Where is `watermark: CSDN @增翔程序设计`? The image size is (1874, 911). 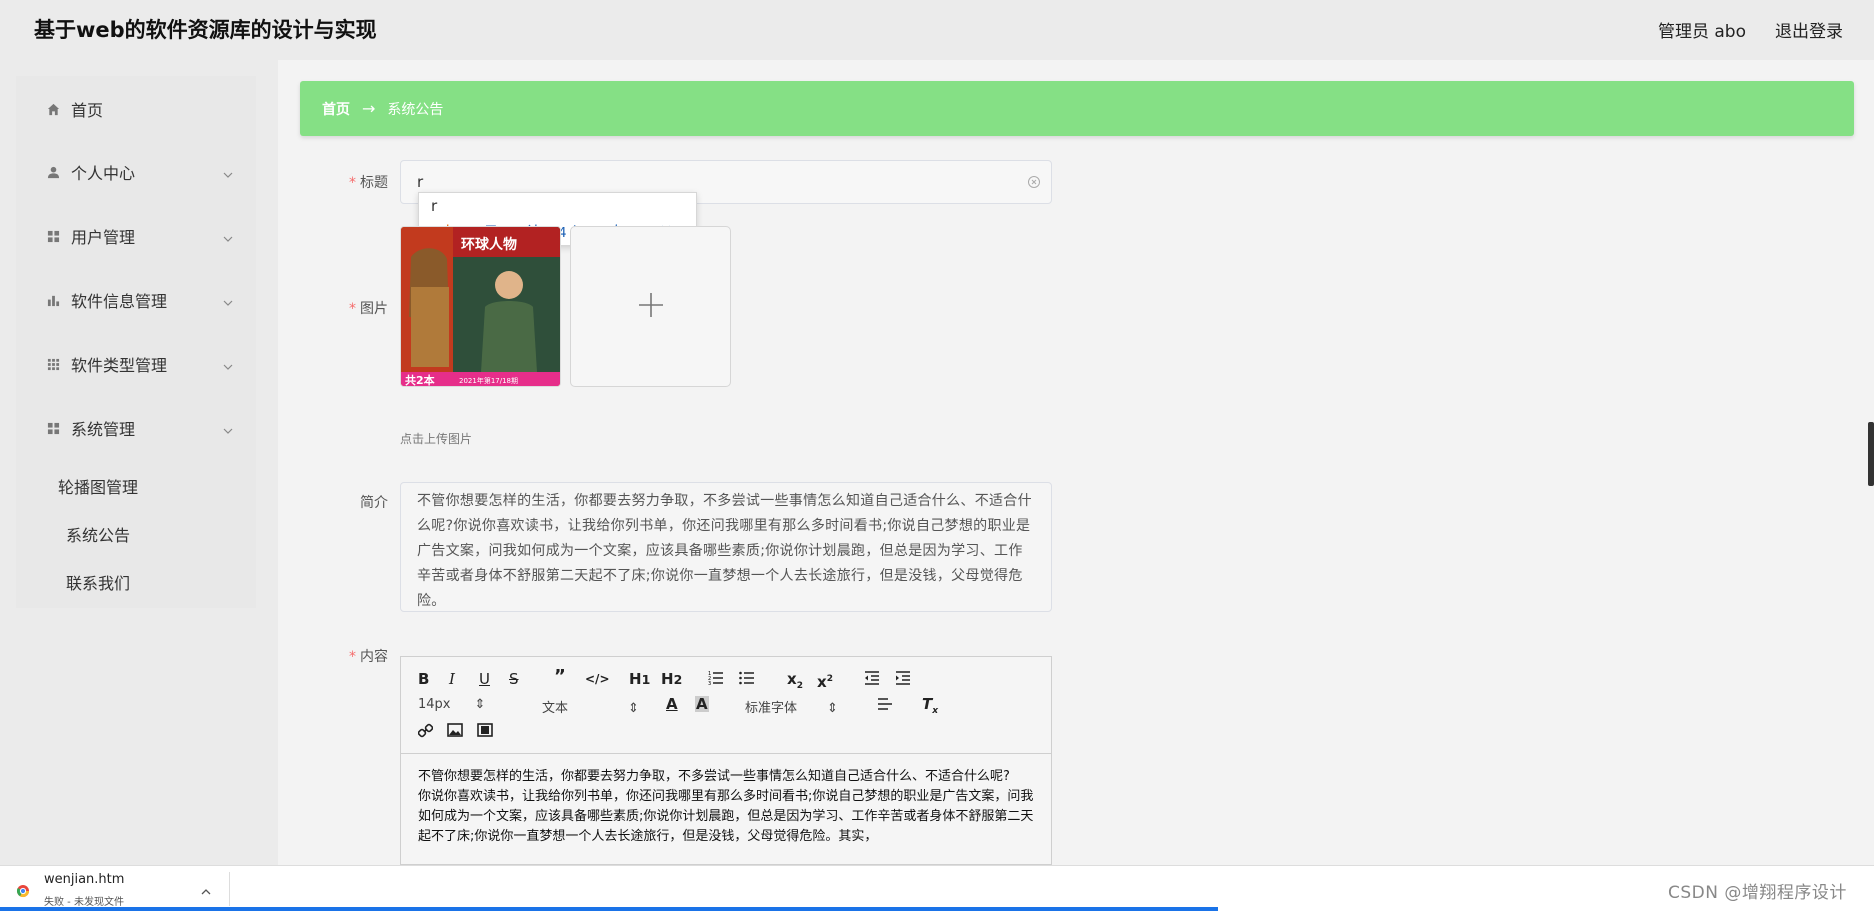 watermark: CSDN @增翔程序设计 is located at coordinates (1757, 893).